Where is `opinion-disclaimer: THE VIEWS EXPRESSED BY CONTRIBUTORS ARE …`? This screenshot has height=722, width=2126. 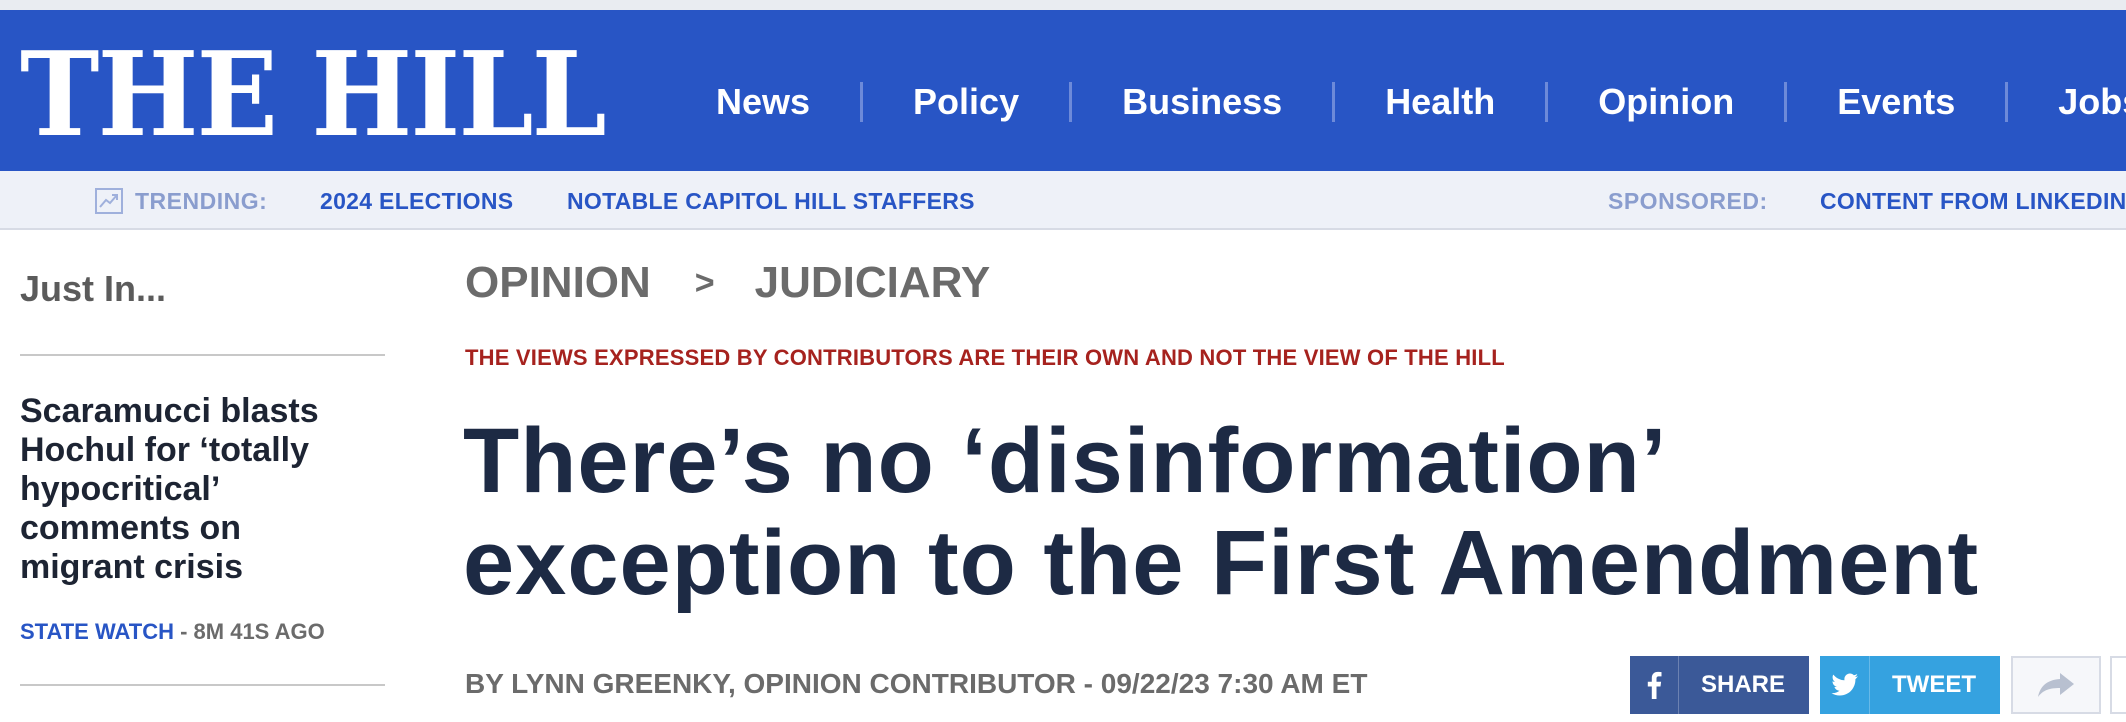 opinion-disclaimer: THE VIEWS EXPRESSED BY CONTRIBUTORS ARE … is located at coordinates (985, 357).